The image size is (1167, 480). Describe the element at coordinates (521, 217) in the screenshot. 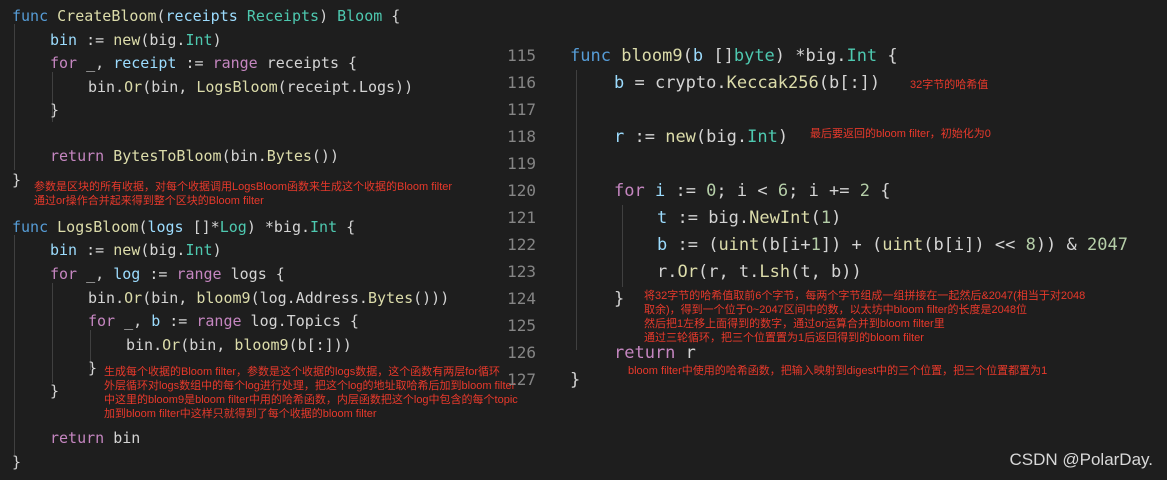

I see `line-number: 121` at that location.